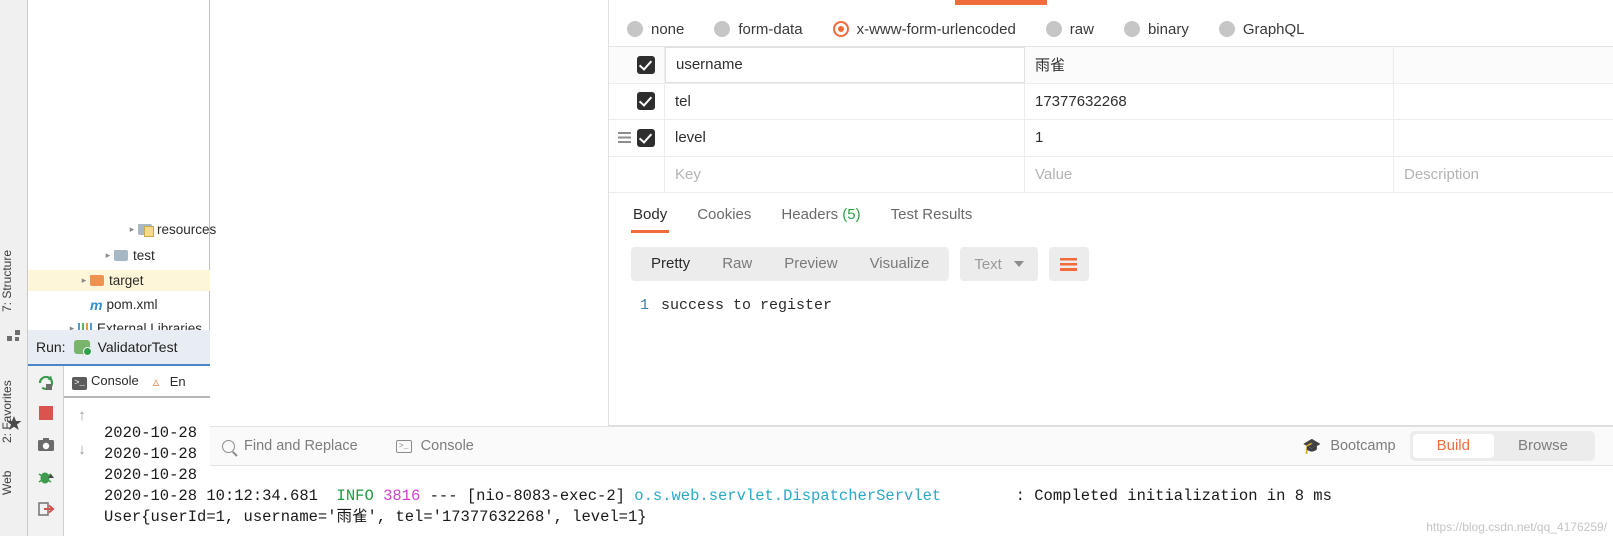  I want to click on key-input: tel, so click(845, 101).